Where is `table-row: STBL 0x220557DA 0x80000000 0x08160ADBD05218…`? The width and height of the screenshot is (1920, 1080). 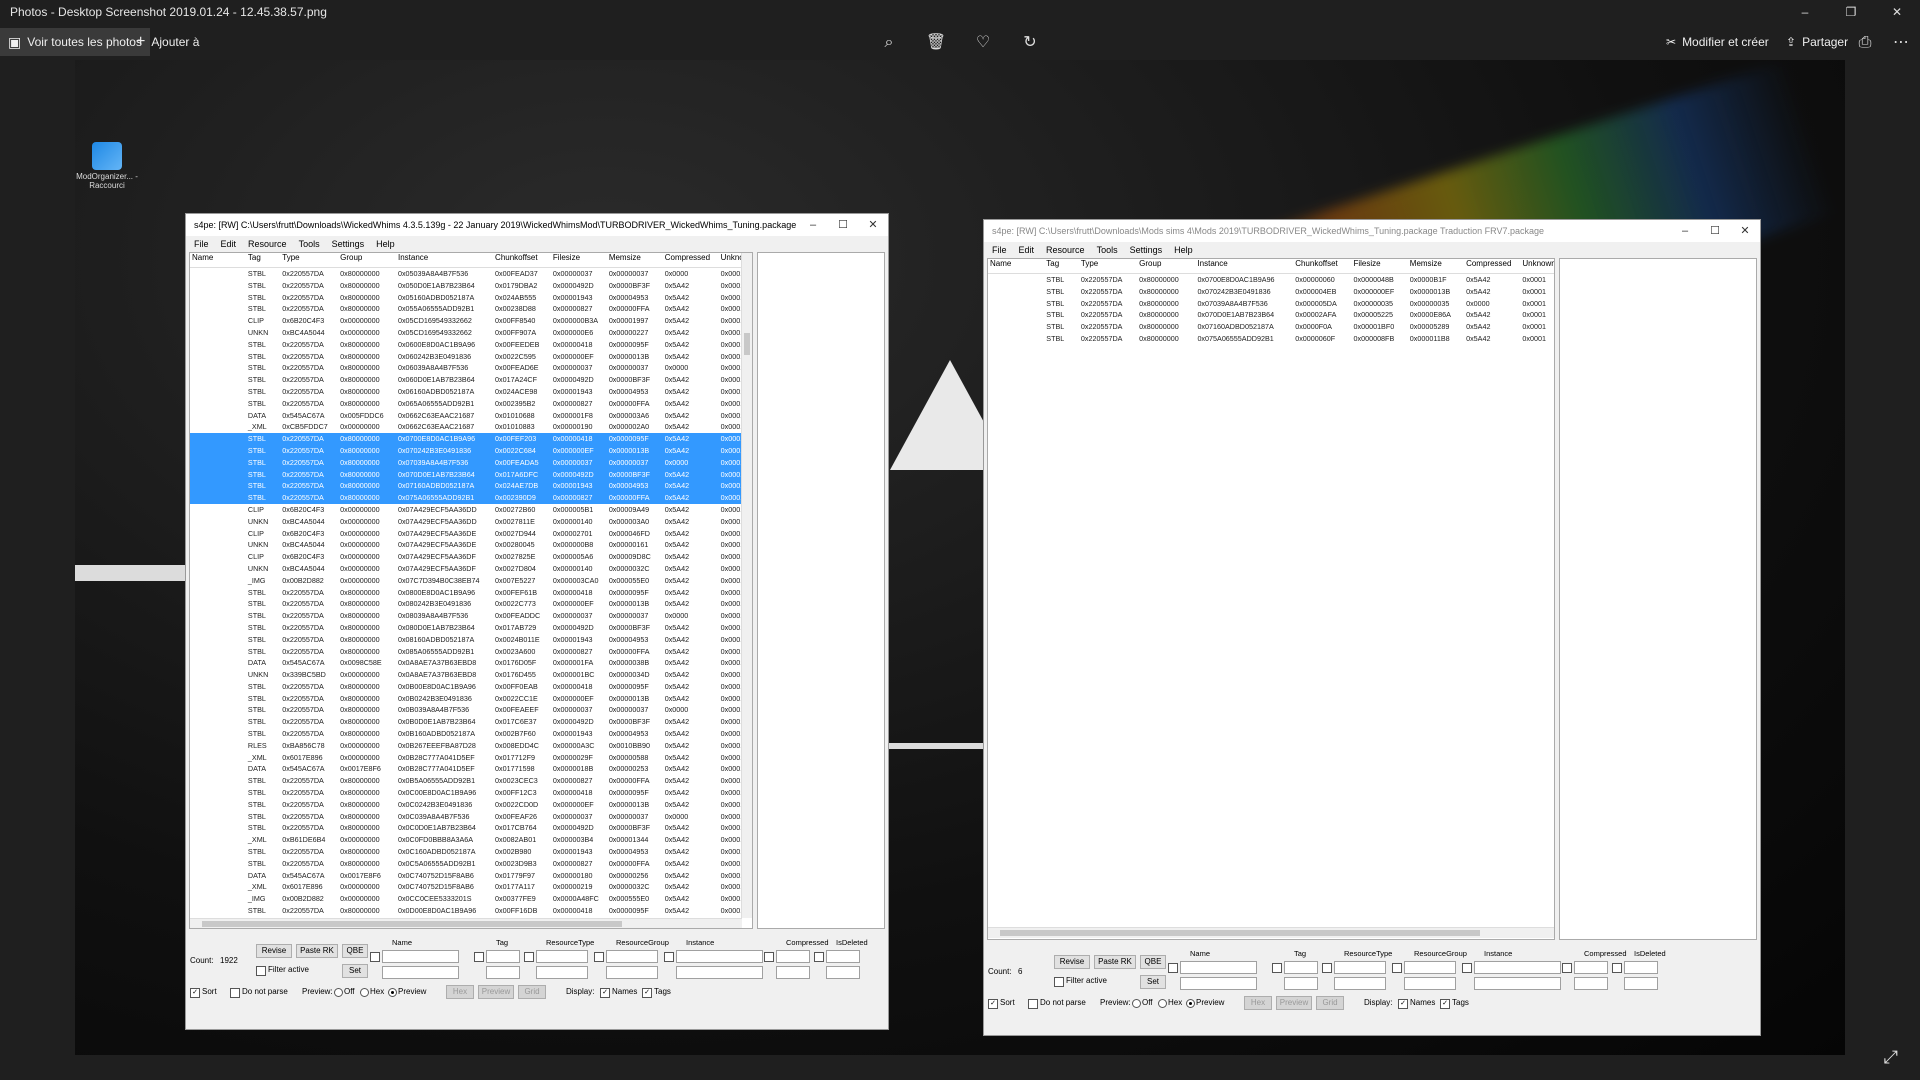 table-row: STBL 0x220557DA 0x80000000 0x08160ADBD05218… is located at coordinates (471, 640).